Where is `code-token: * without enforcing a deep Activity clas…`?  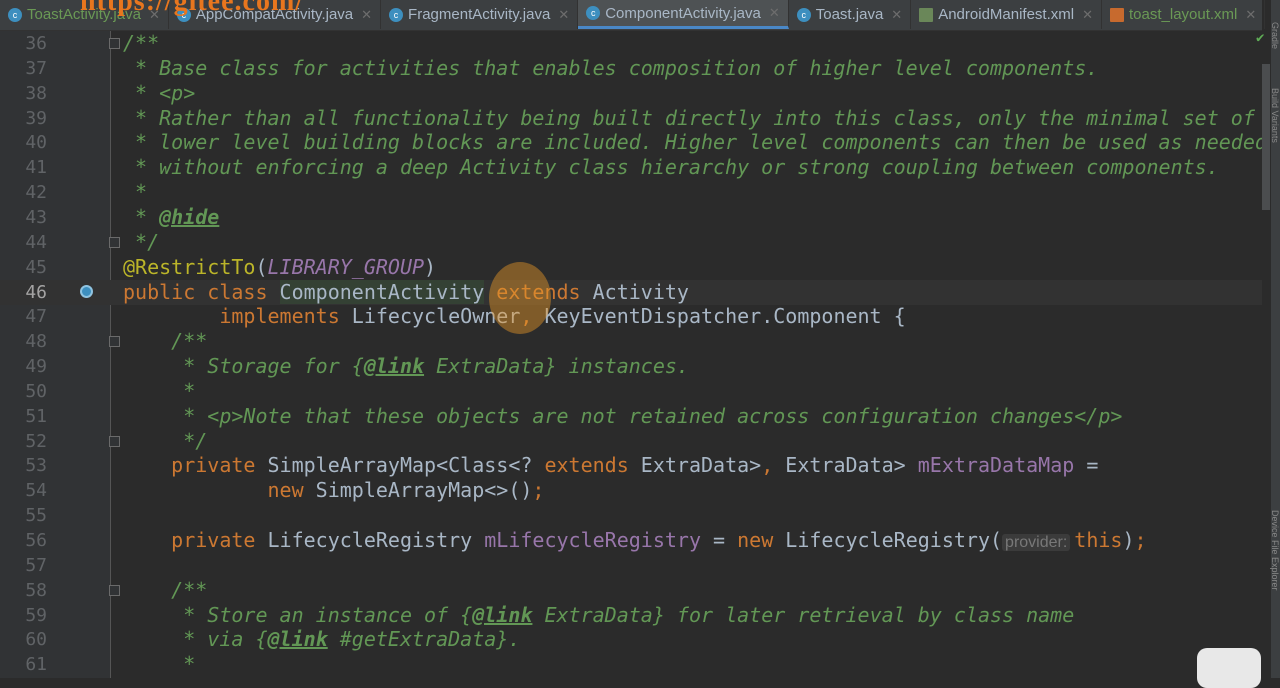 code-token: * without enforcing a deep Activity clas… is located at coordinates (671, 167).